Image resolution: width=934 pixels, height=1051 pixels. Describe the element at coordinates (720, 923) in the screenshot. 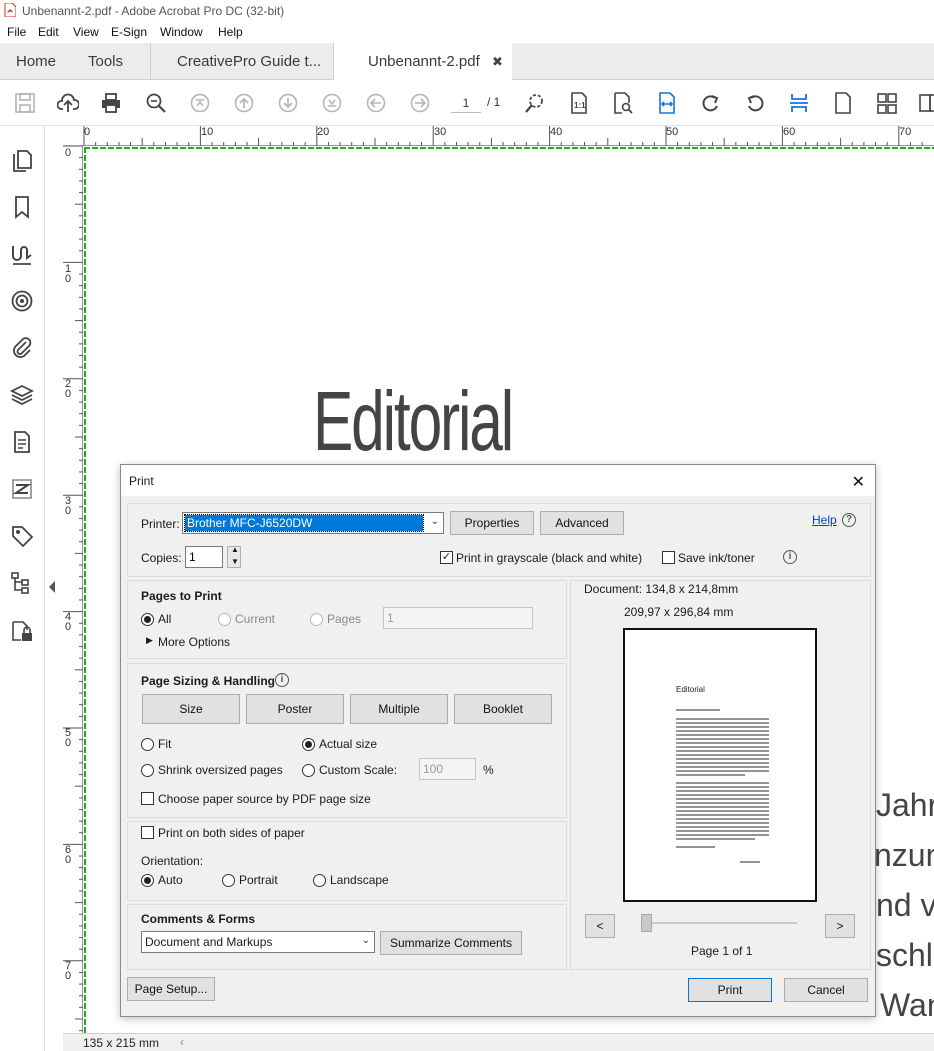

I see `preview-page-slider` at that location.